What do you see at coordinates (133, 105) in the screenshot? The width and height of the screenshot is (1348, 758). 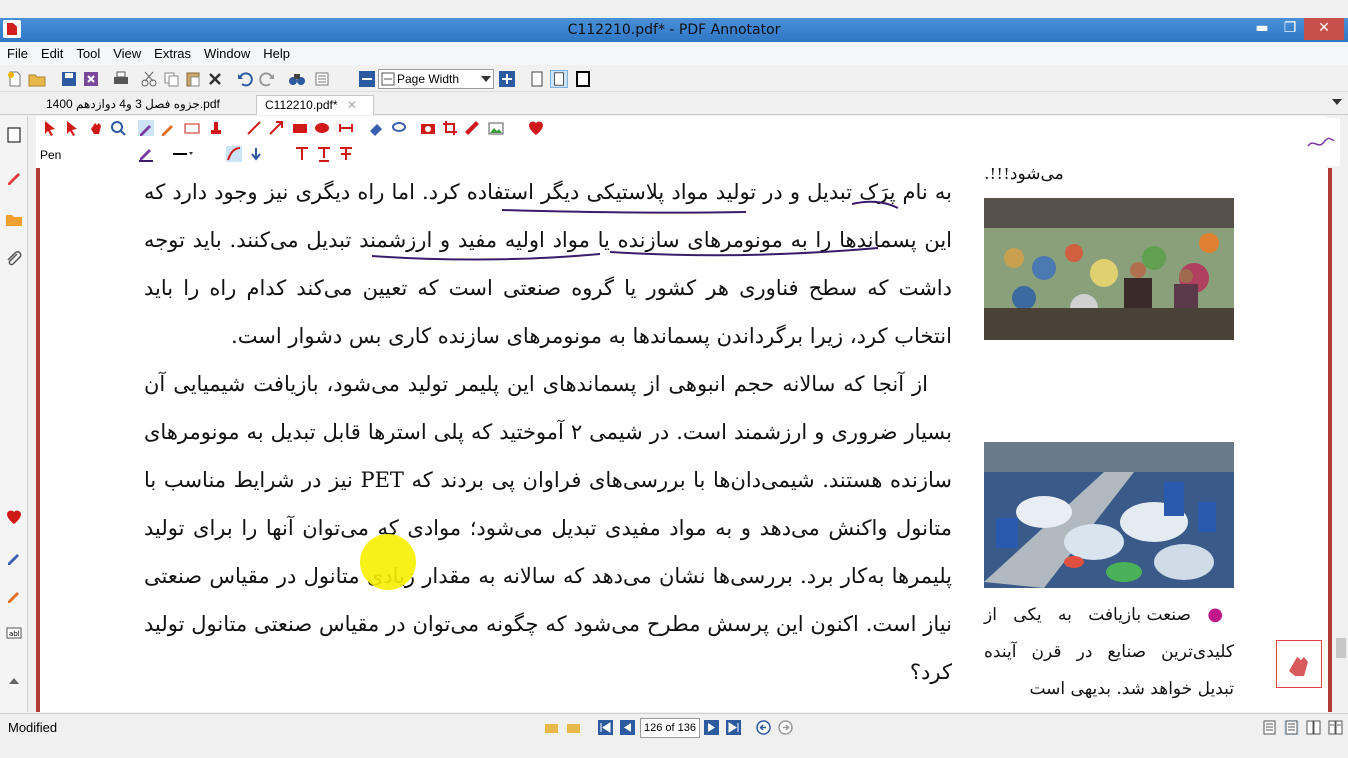 I see `tab-document-1: جزوه فصل 3 و4 دوازدهم 1400.pdf` at bounding box center [133, 105].